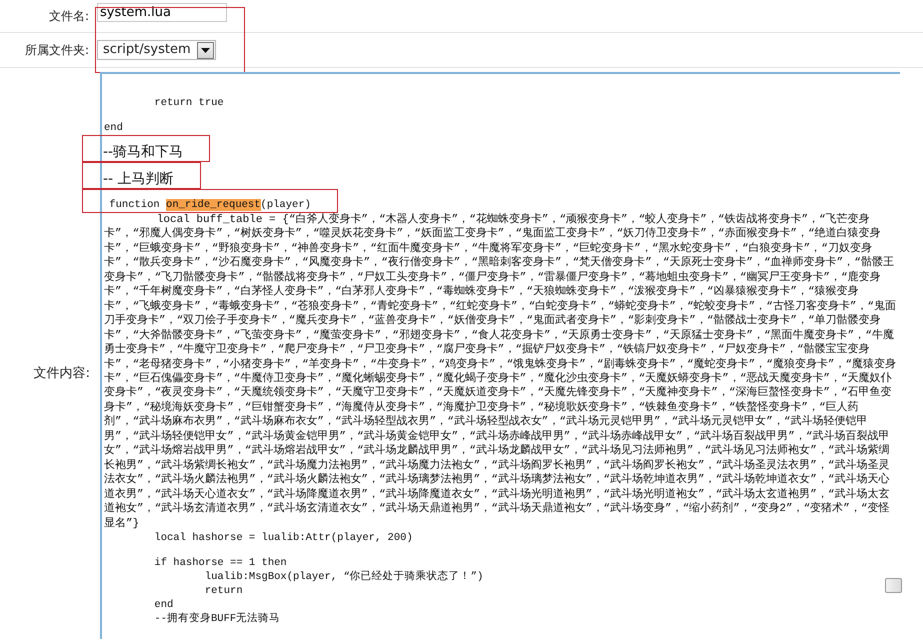 This screenshot has height=641, width=923. I want to click on code-line: if hashorse == 1 then, so click(220, 562).